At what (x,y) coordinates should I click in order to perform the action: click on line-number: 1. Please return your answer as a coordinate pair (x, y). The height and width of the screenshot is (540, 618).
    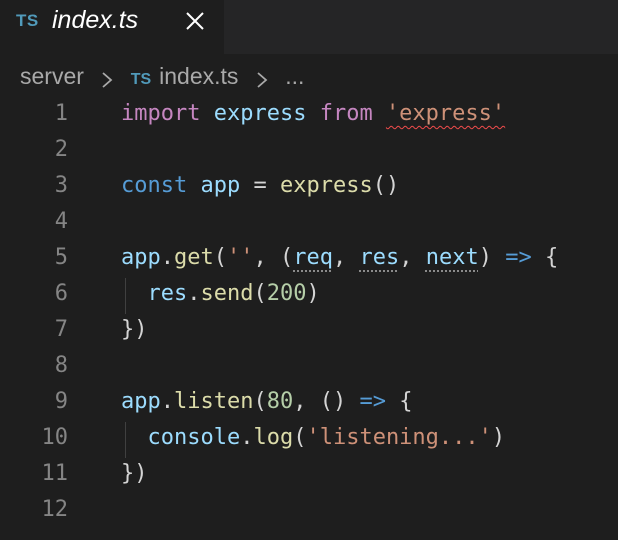
    Looking at the image, I should click on (61, 113).